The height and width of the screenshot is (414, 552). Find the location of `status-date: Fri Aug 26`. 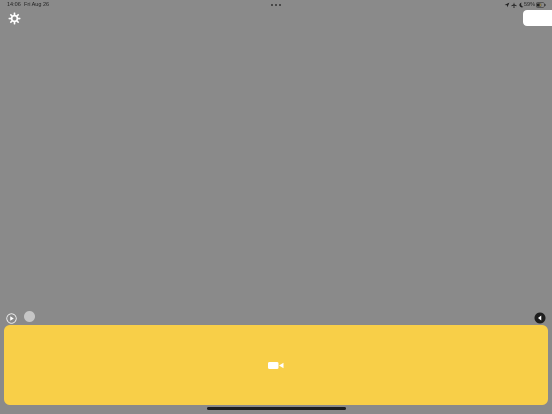

status-date: Fri Aug 26 is located at coordinates (37, 5).